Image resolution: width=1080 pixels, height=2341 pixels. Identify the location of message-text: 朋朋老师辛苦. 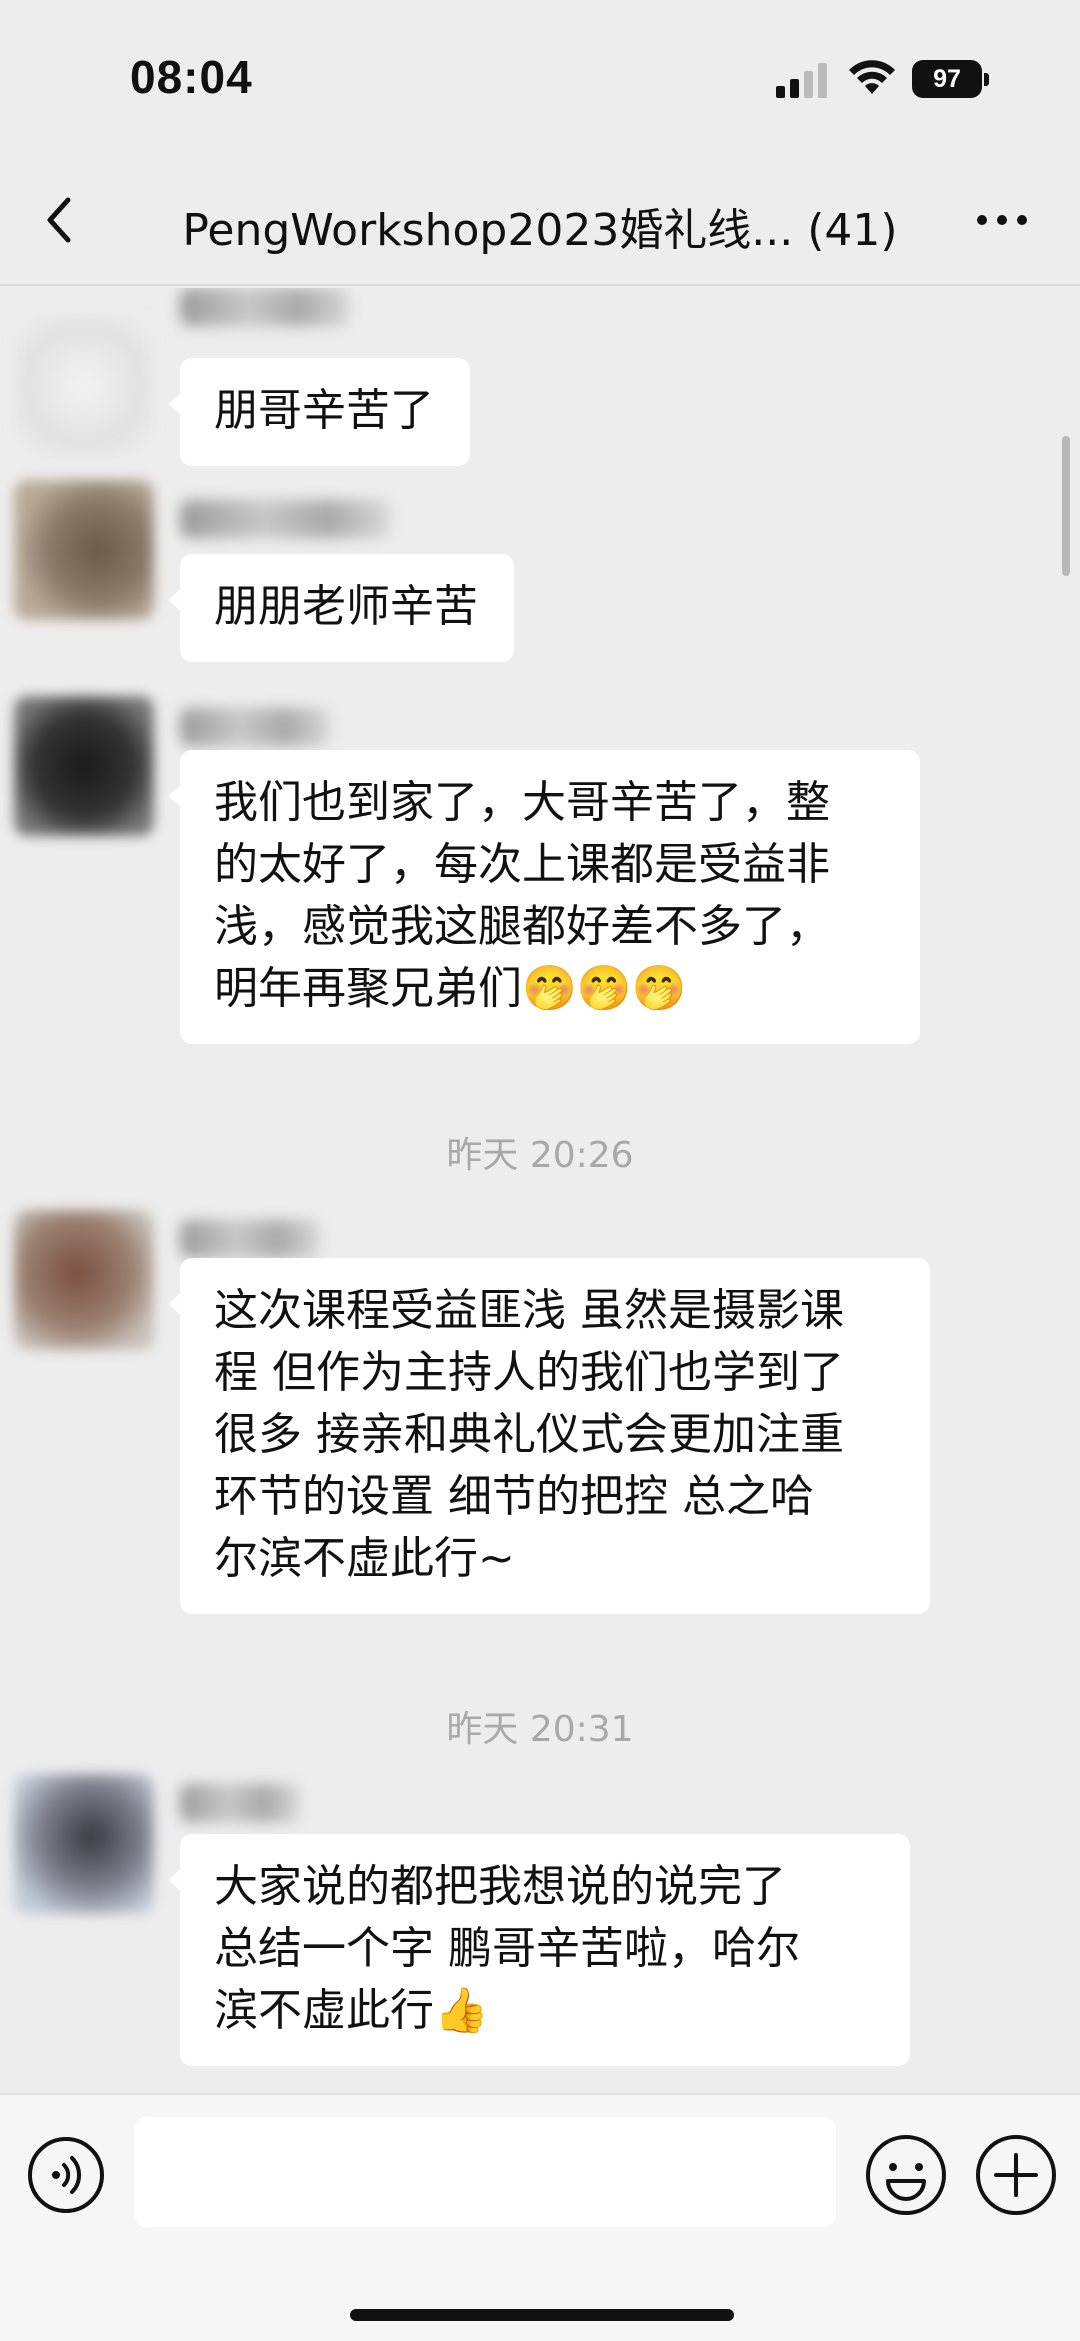
(346, 606).